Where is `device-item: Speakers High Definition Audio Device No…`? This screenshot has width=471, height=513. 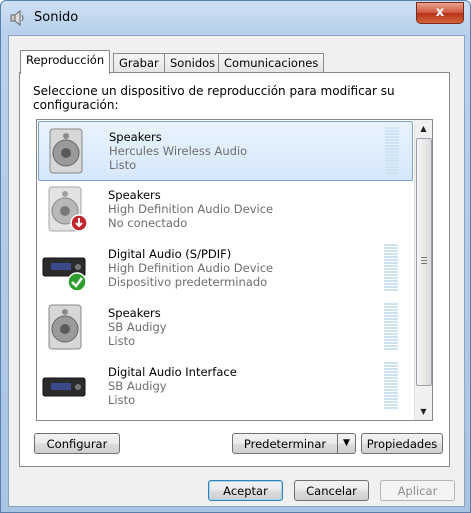 device-item: Speakers High Definition Audio Device No… is located at coordinates (224, 209).